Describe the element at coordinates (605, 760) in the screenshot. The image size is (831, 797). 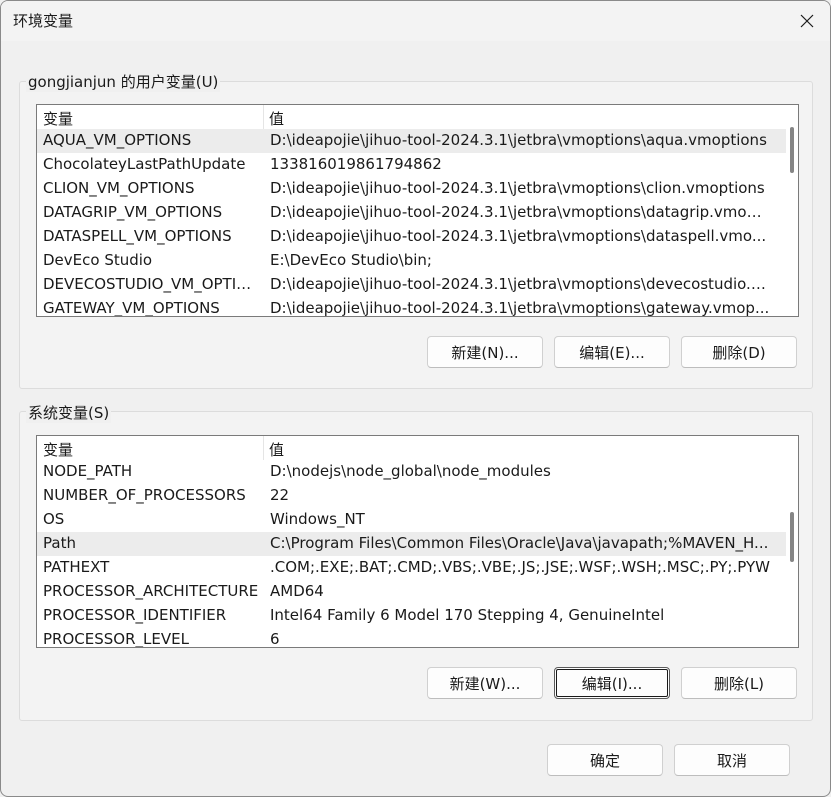
I see `ok-button: 确定` at that location.